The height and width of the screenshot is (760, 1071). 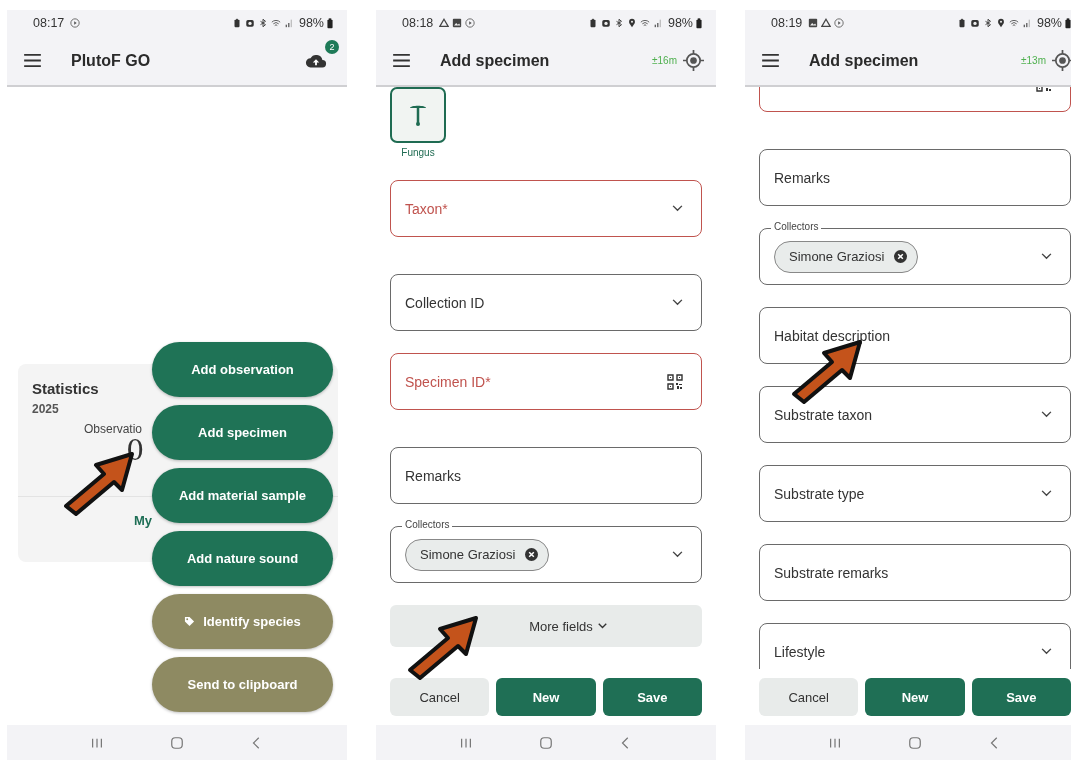 What do you see at coordinates (143, 520) in the screenshot?
I see `statistics-link: My` at bounding box center [143, 520].